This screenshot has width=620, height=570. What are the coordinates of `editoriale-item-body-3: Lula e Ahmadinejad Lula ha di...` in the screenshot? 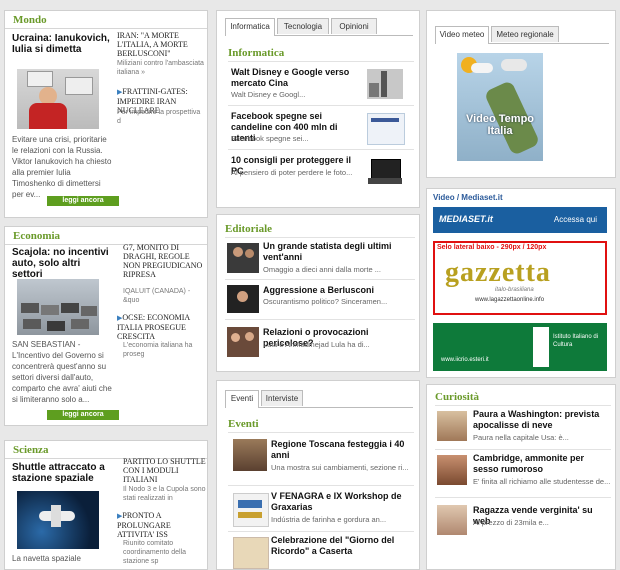 It's located at (316, 344).